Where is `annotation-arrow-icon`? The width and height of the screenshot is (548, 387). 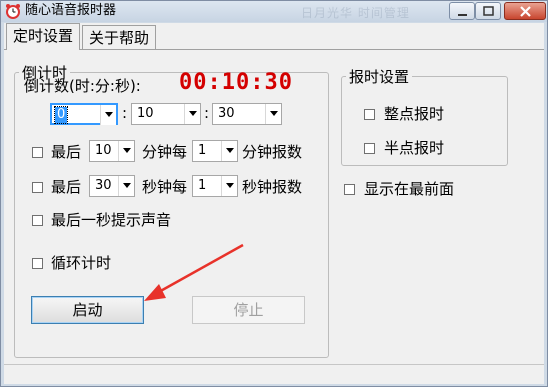
annotation-arrow-icon is located at coordinates (194, 272).